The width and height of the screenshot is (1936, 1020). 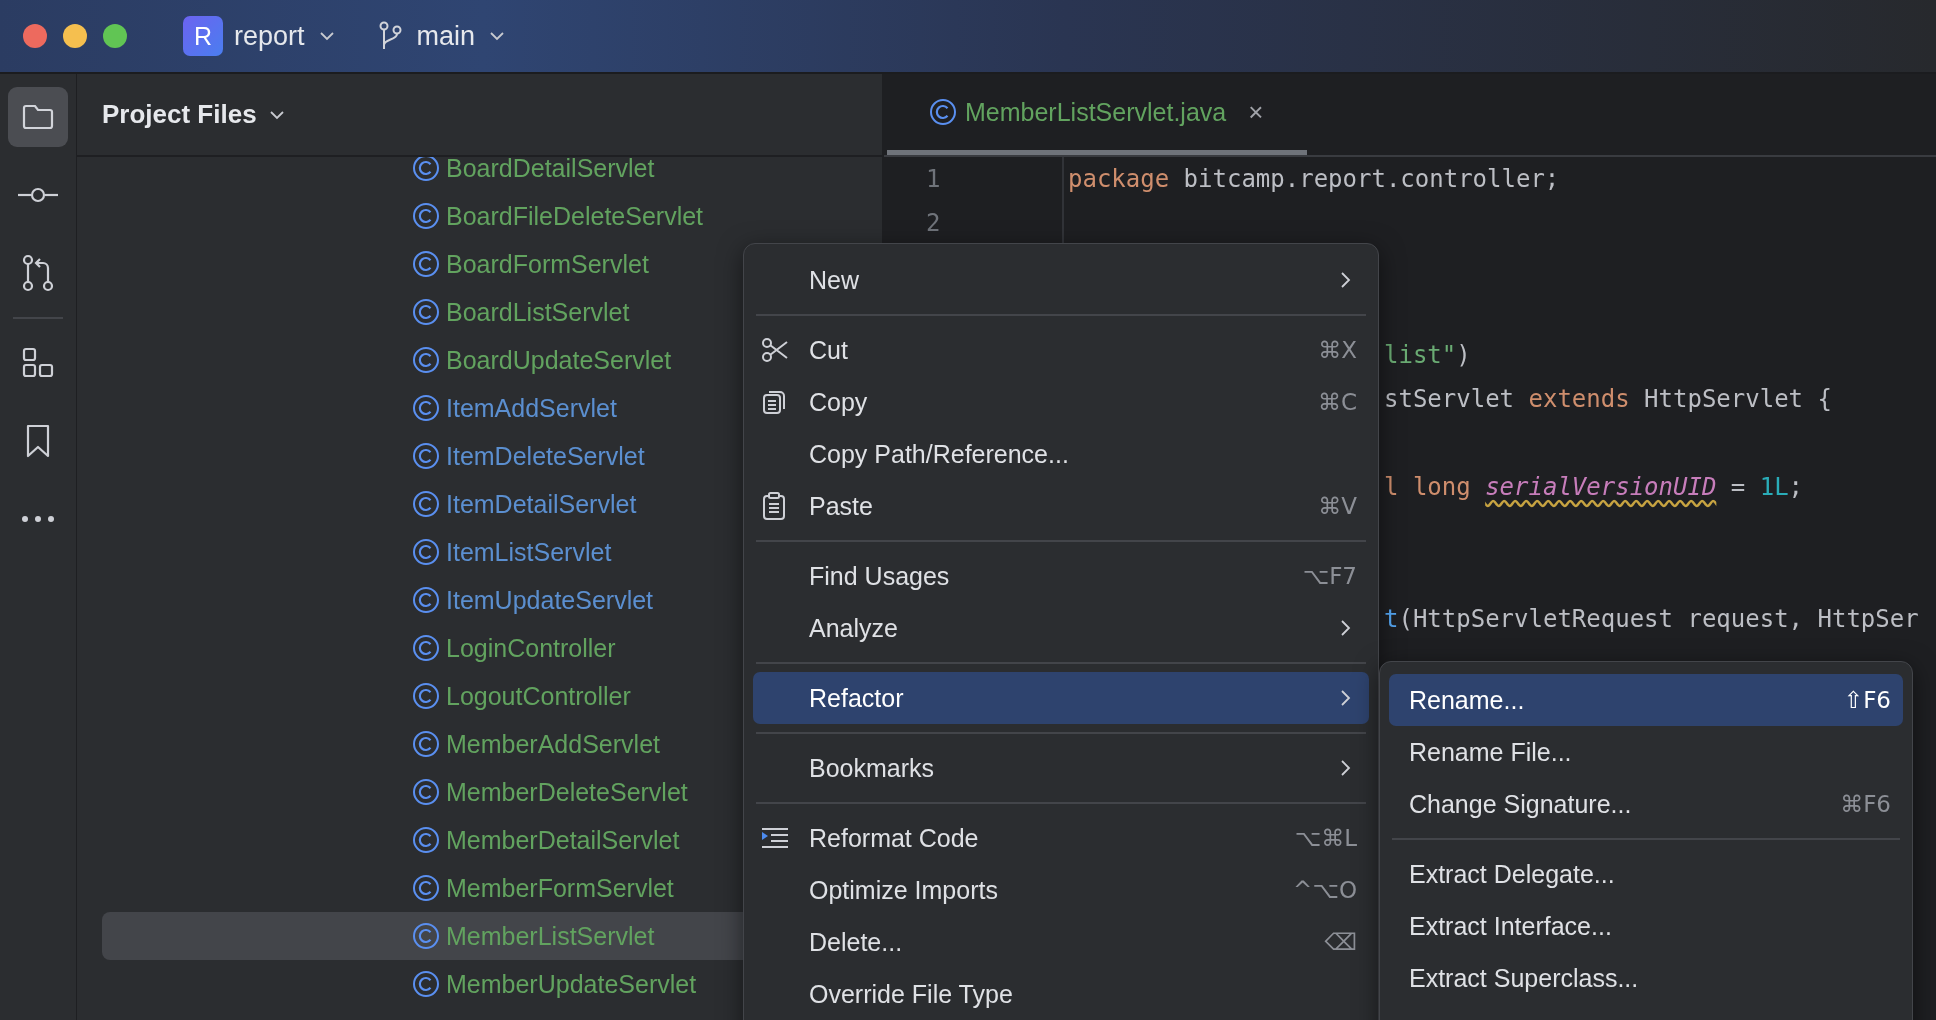 What do you see at coordinates (933, 223) in the screenshot?
I see `line-number: 2` at bounding box center [933, 223].